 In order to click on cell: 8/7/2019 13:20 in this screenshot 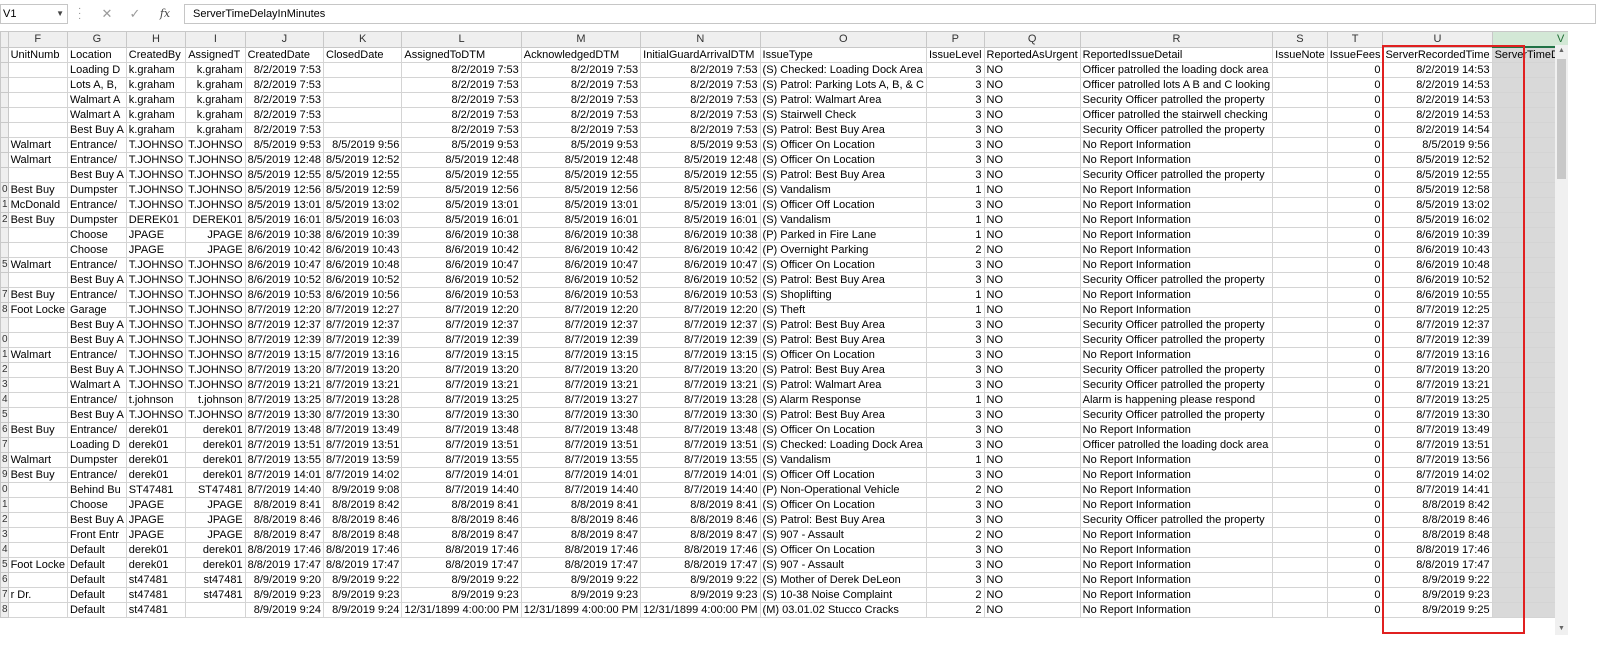, I will do `click(700, 370)`.